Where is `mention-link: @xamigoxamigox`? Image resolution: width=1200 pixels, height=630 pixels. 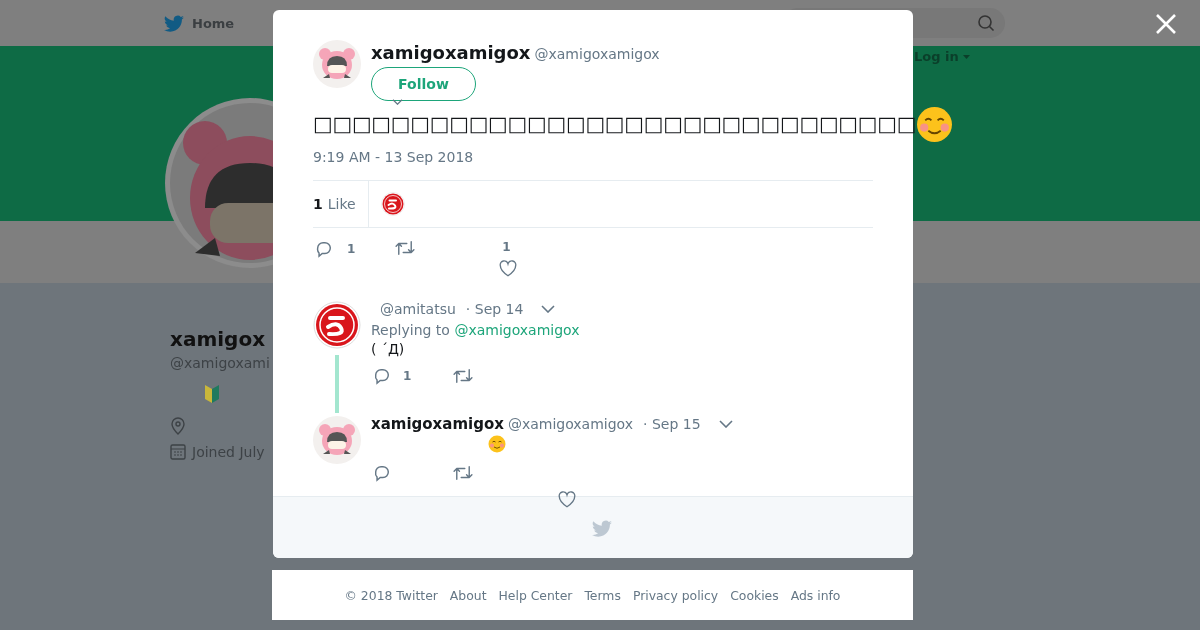 mention-link: @xamigoxamigox is located at coordinates (517, 330).